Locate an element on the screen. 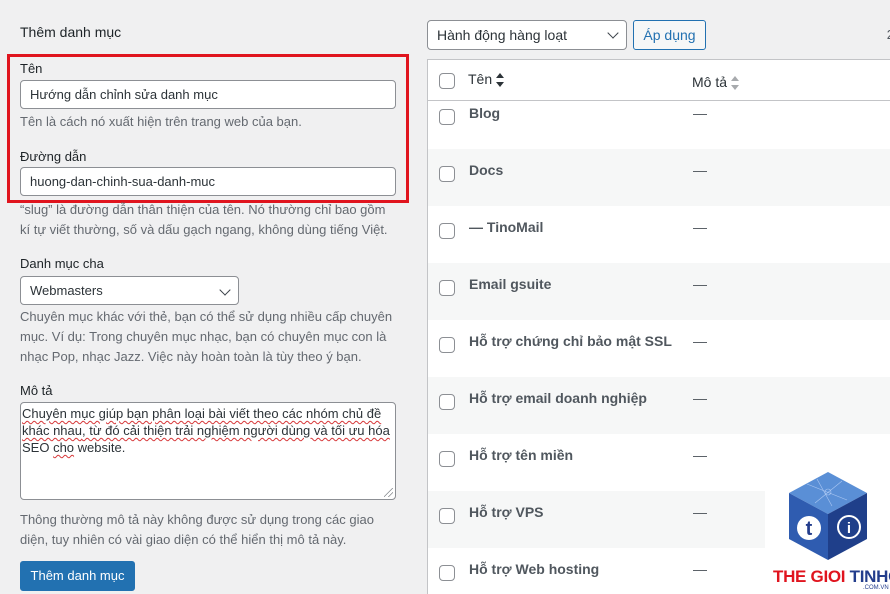  column-name: Tên is located at coordinates (486, 79).